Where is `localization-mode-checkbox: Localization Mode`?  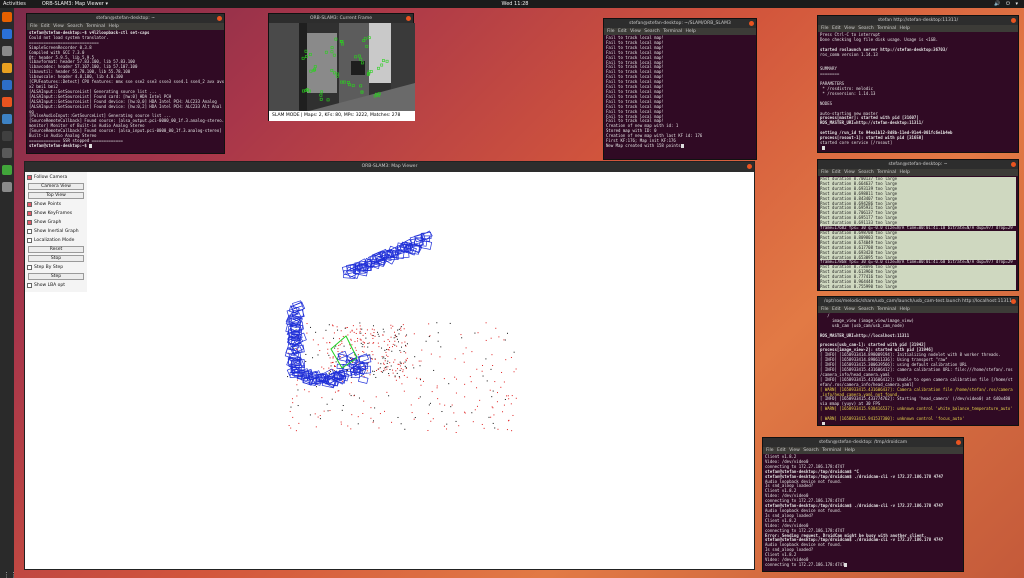 localization-mode-checkbox: Localization Mode is located at coordinates (56, 240).